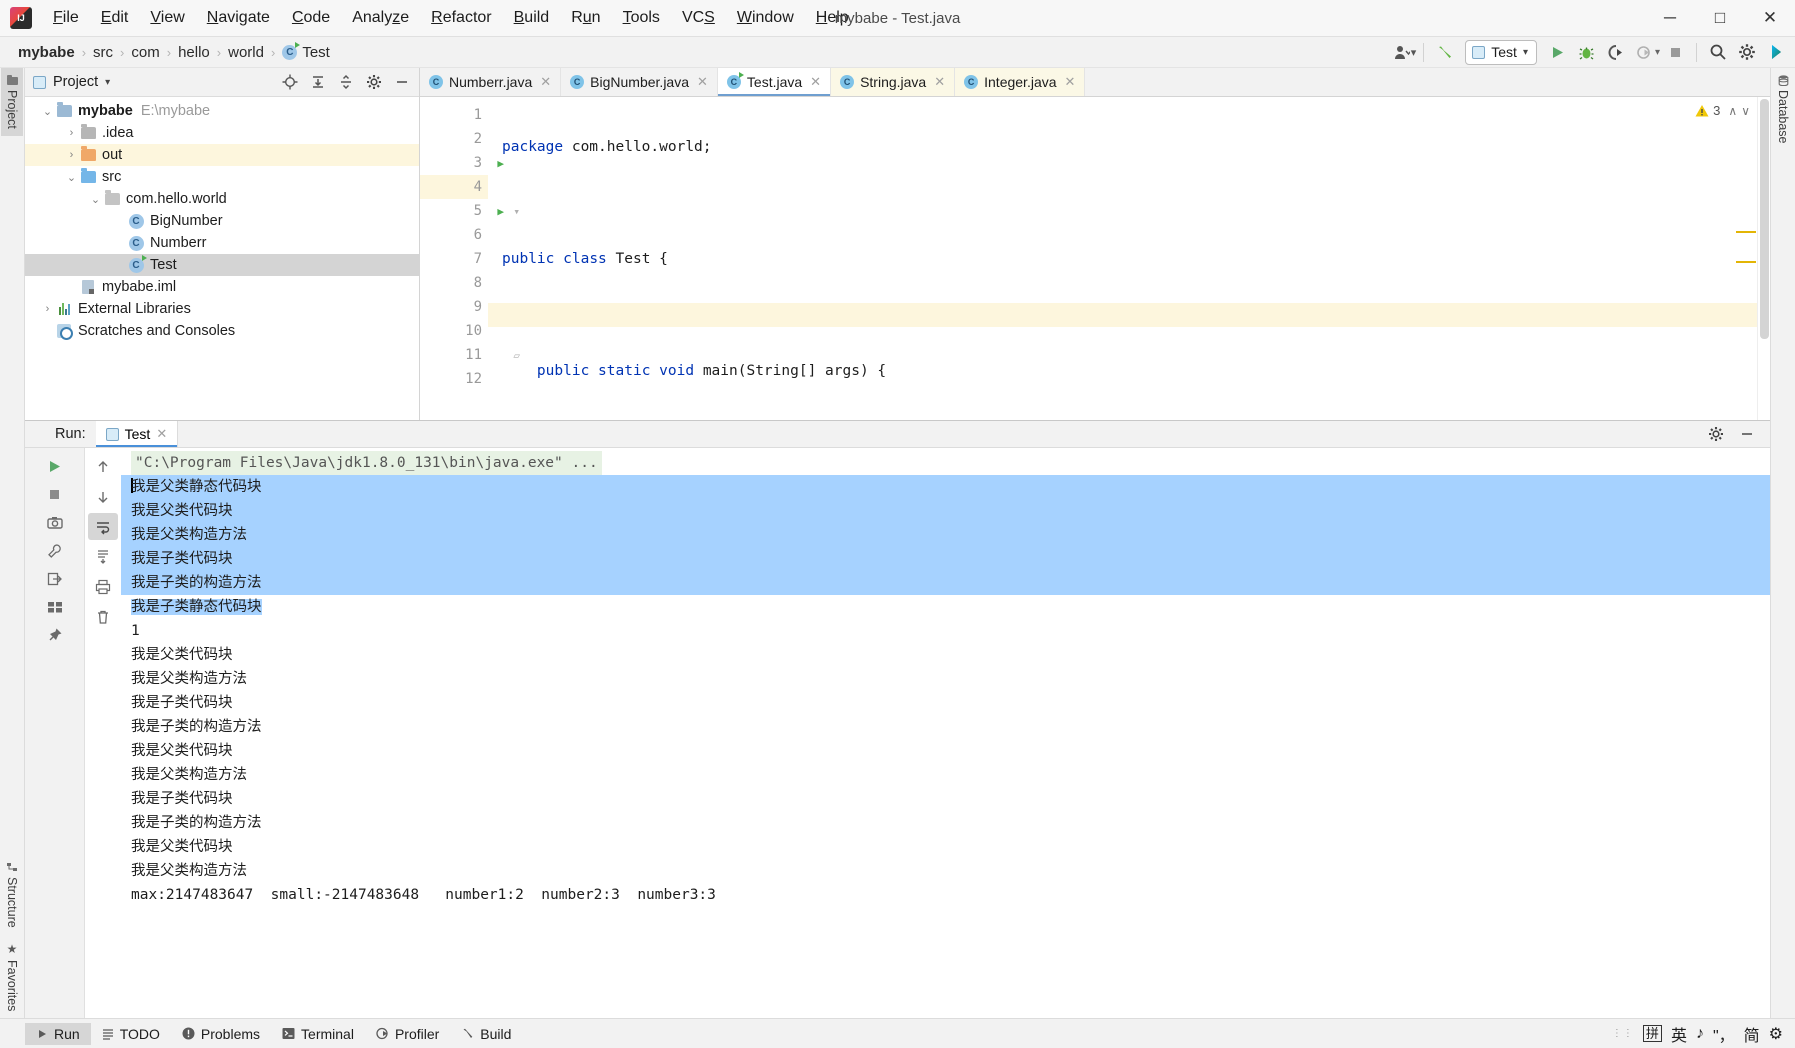 This screenshot has width=1795, height=1048. Describe the element at coordinates (103, 466) in the screenshot. I see `scroll-up-button` at that location.